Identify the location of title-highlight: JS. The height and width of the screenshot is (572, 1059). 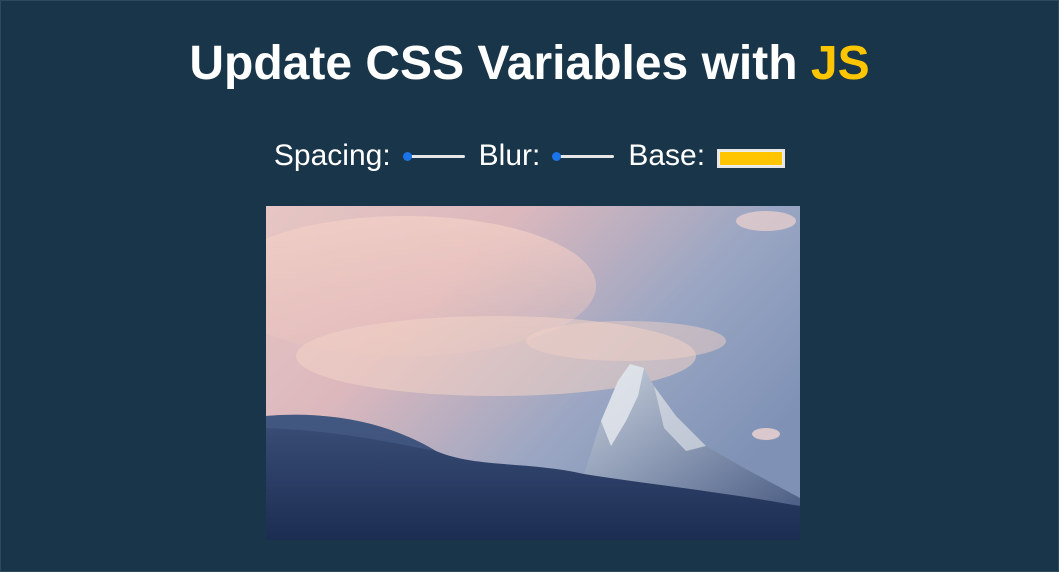
(840, 63).